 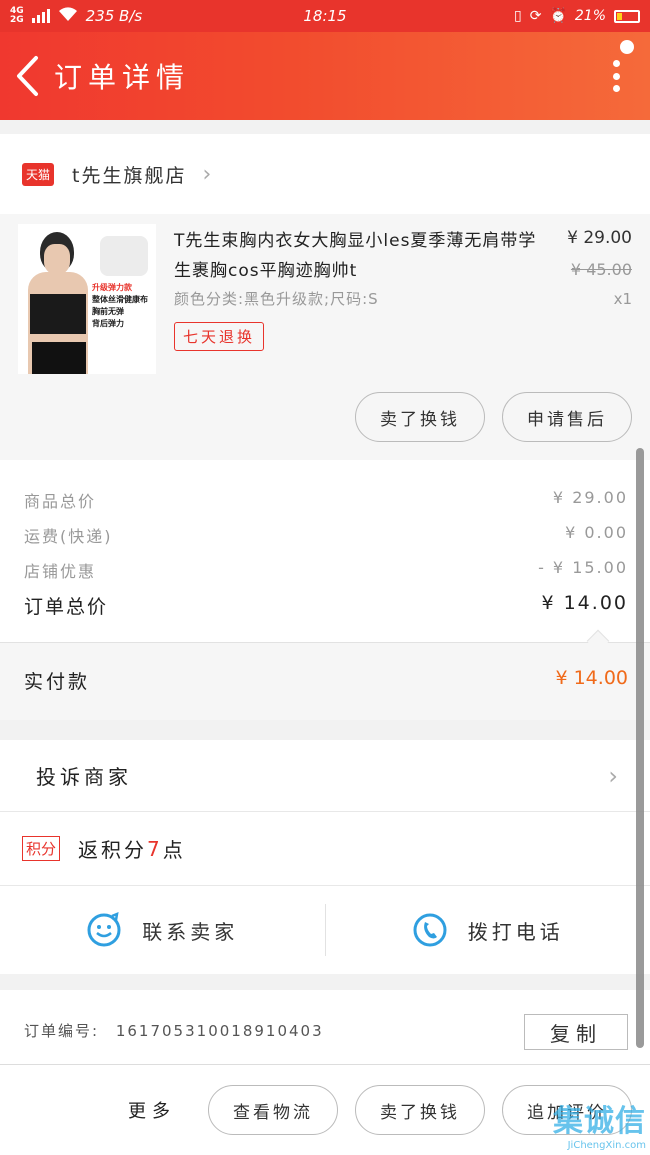 I want to click on tmall-badge: 天猫, so click(x=38, y=174).